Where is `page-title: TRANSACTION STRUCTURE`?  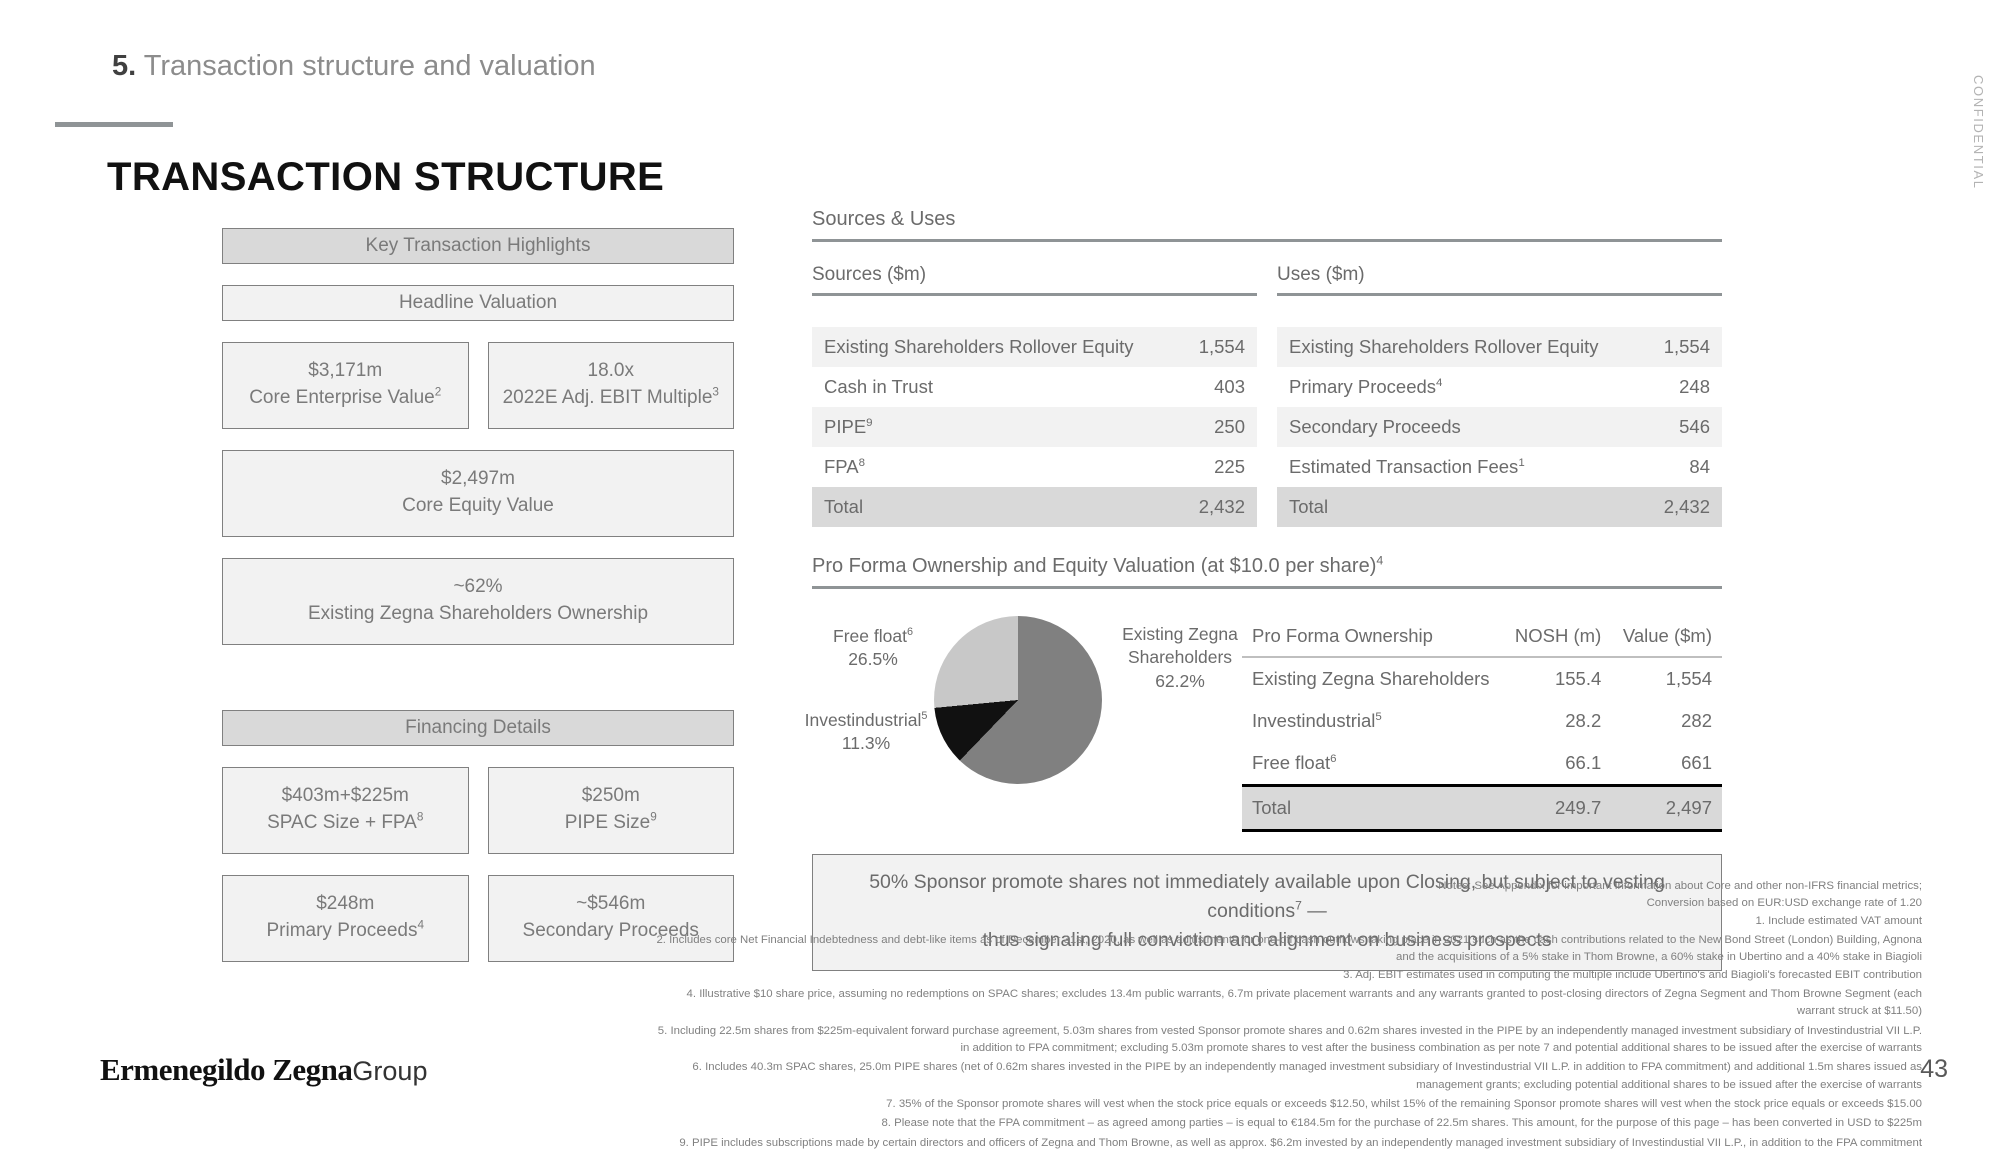
page-title: TRANSACTION STRUCTURE is located at coordinates (386, 177).